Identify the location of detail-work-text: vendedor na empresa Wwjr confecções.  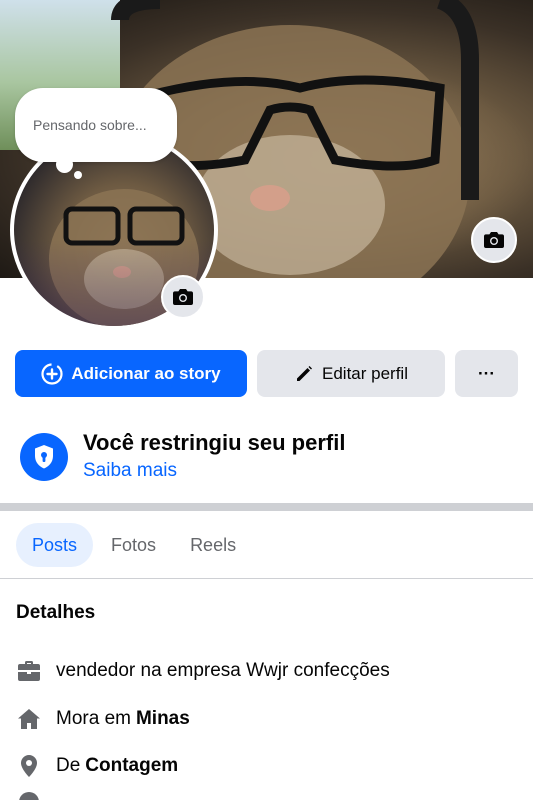
(223, 670).